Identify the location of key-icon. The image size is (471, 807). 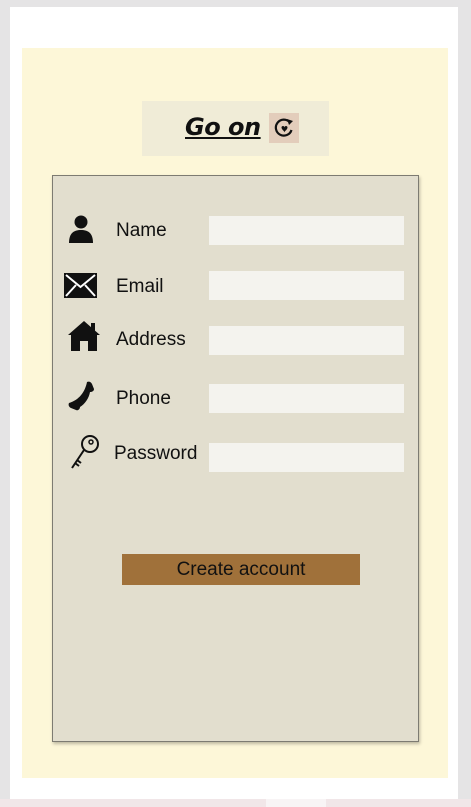
(85, 452).